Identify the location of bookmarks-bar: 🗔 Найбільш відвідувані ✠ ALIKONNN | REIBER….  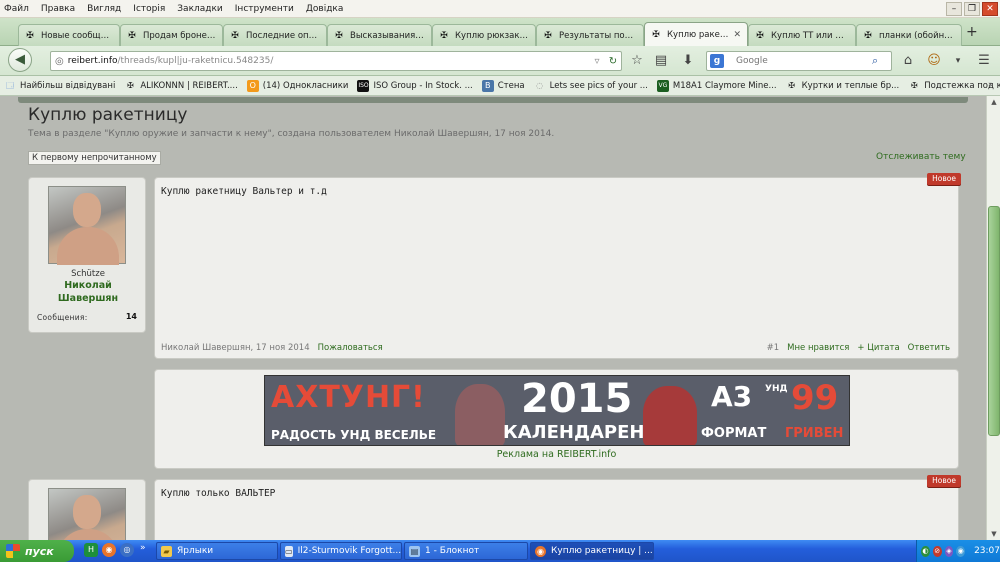
(500, 86).